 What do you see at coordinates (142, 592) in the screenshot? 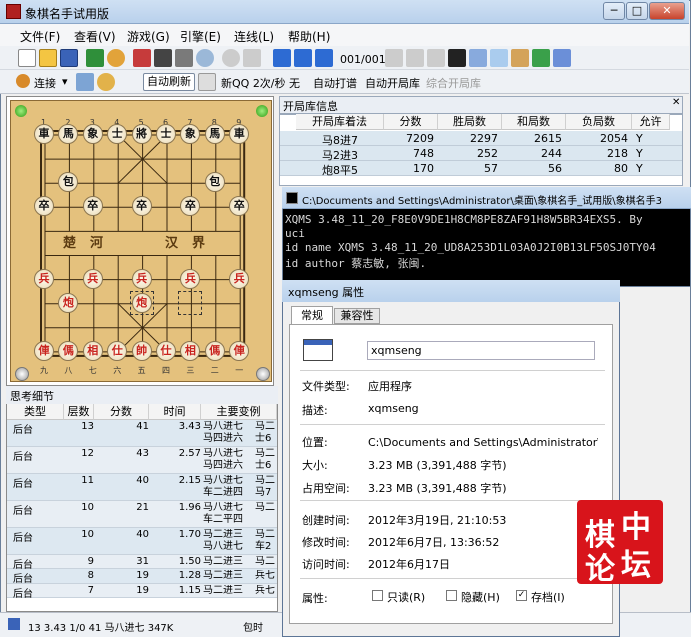
I see `table-row: 后台 7 19 1.15 马二进三 兵七` at bounding box center [142, 592].